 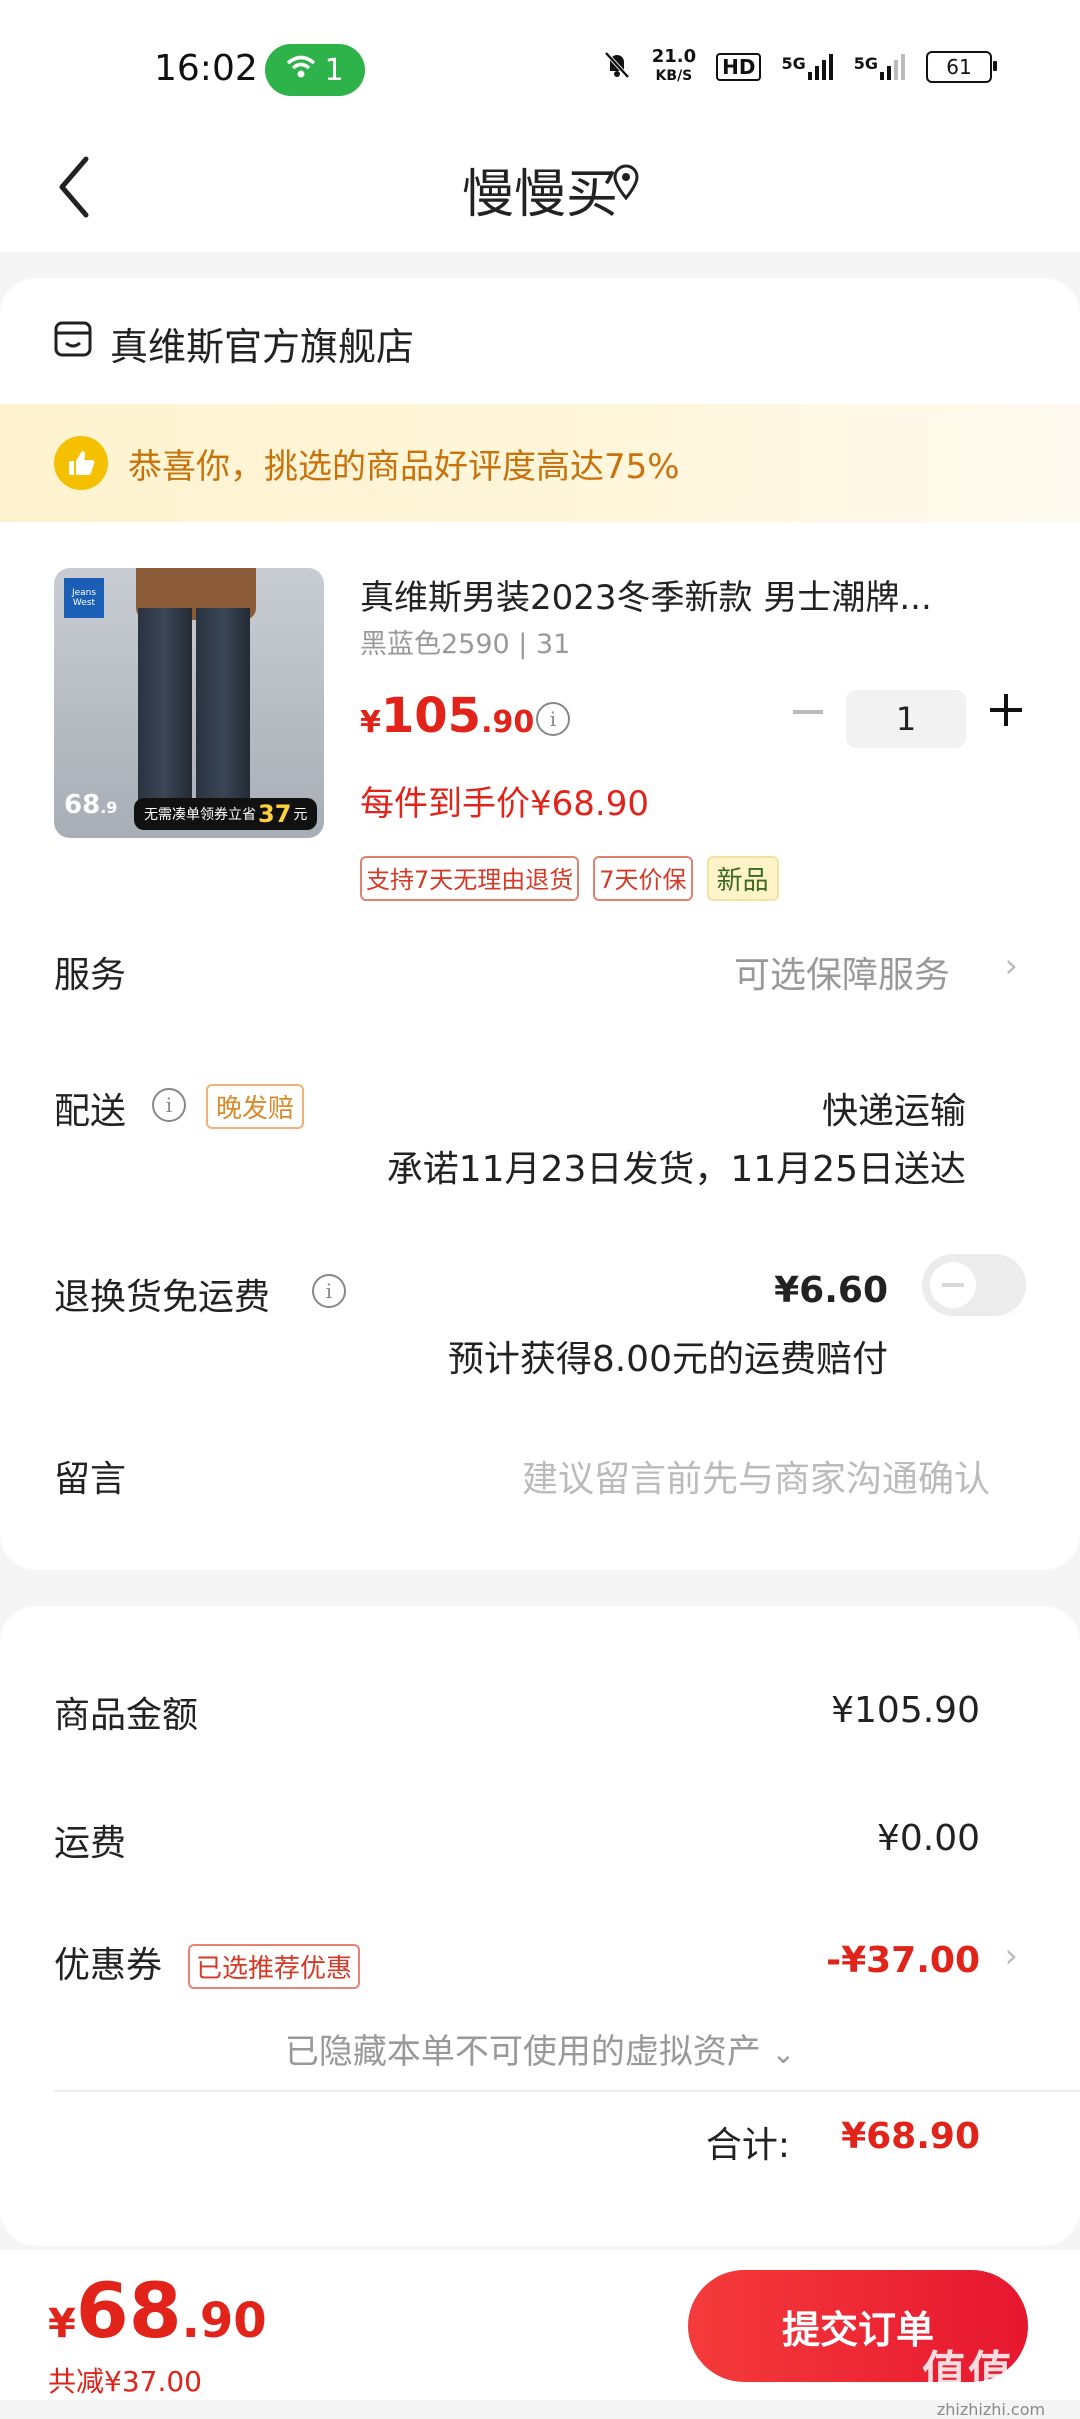 I want to click on image-banner-amount: 37, so click(x=275, y=814).